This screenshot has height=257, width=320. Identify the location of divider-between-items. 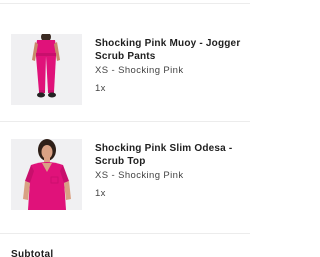
(125, 121).